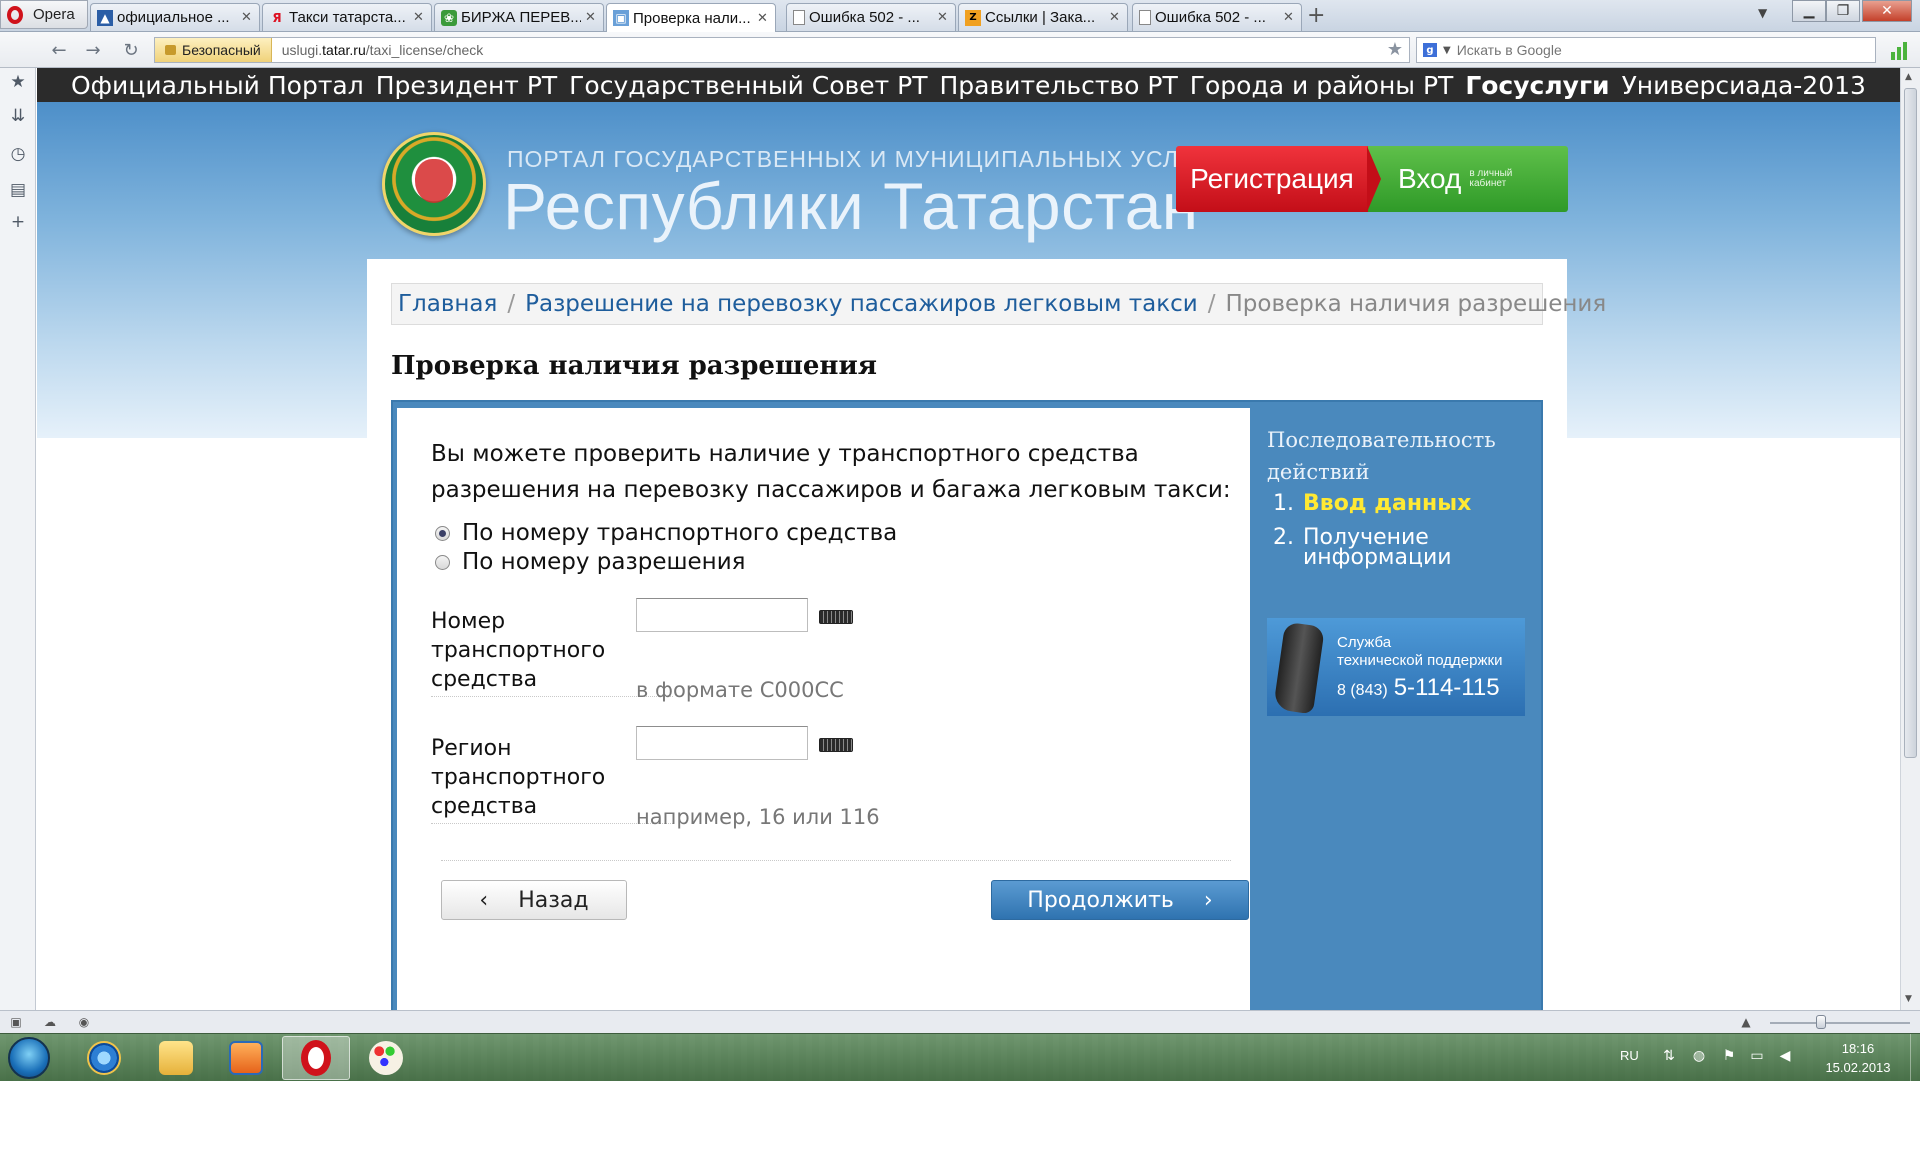 The height and width of the screenshot is (1152, 1920). I want to click on nav-universiade: Универсиада-2013, so click(1744, 85).